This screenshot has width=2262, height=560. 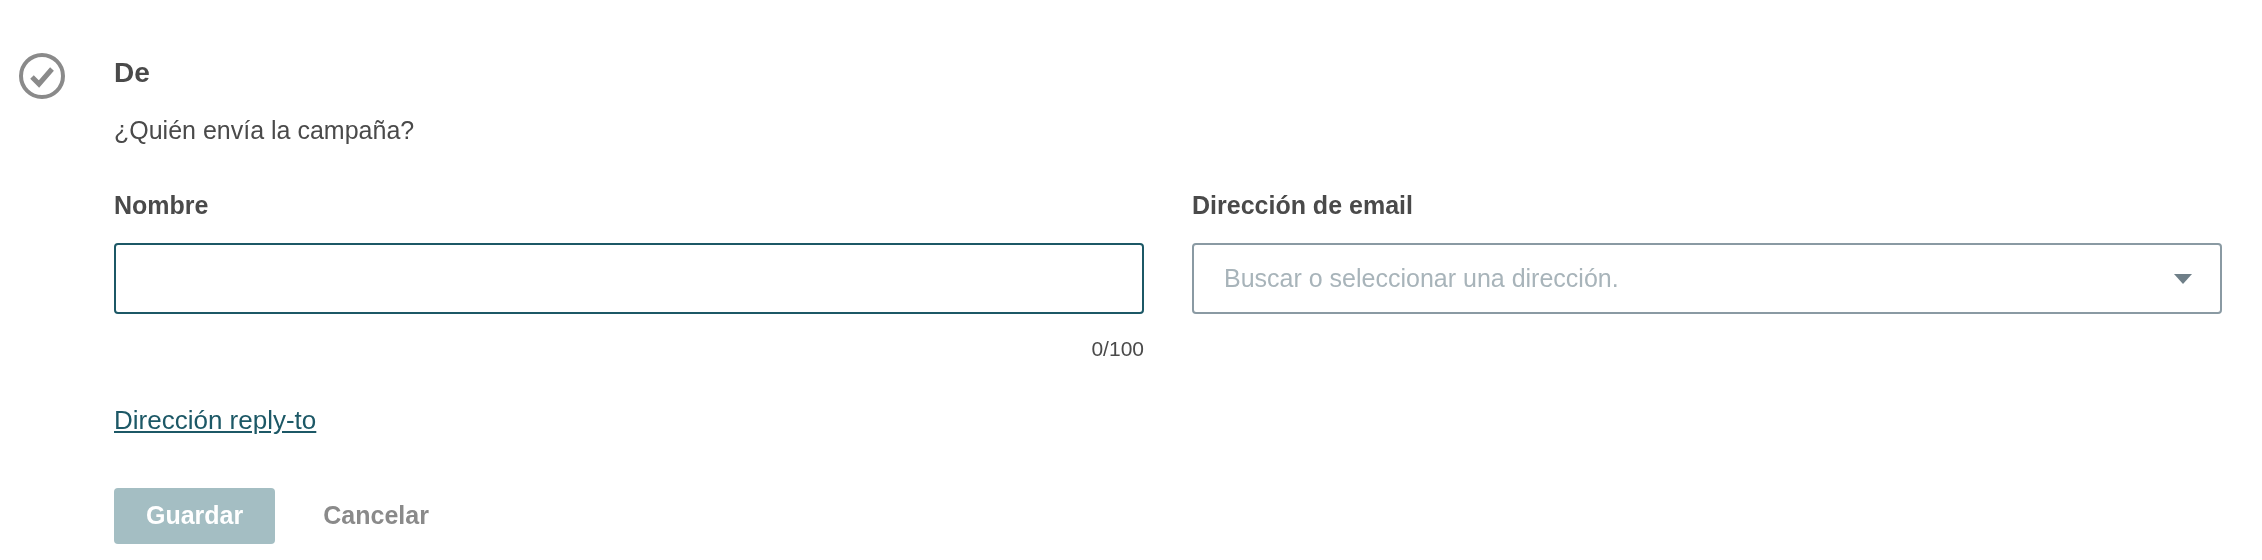 What do you see at coordinates (629, 278) in the screenshot?
I see `name-input-field` at bounding box center [629, 278].